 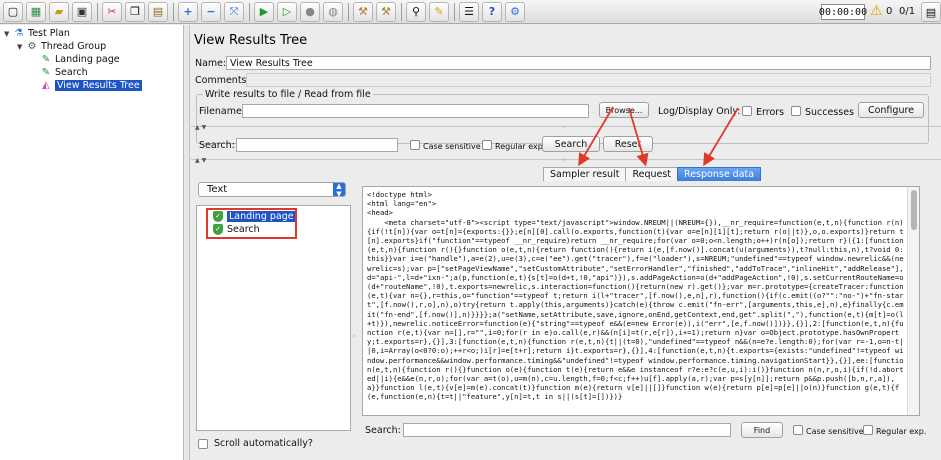 I want to click on stop-icon: ●, so click(x=310, y=11).